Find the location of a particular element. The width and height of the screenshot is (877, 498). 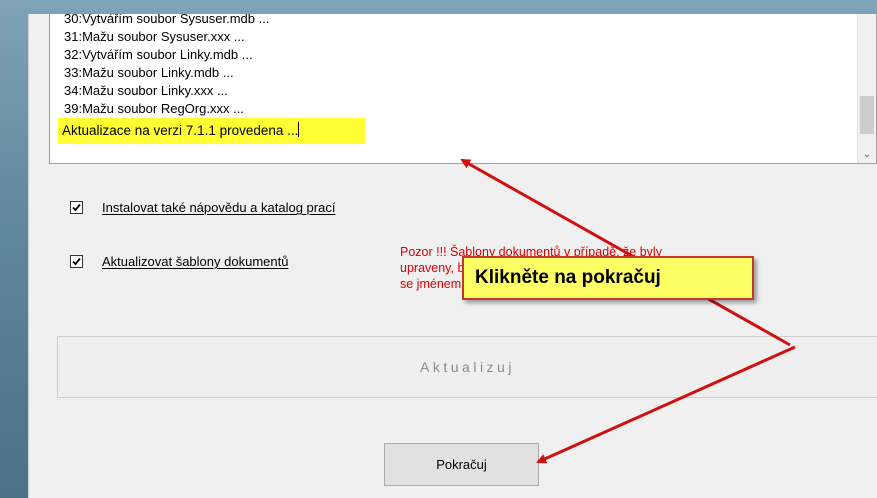

callout-note: Klikněte na pokračuj is located at coordinates (608, 278).